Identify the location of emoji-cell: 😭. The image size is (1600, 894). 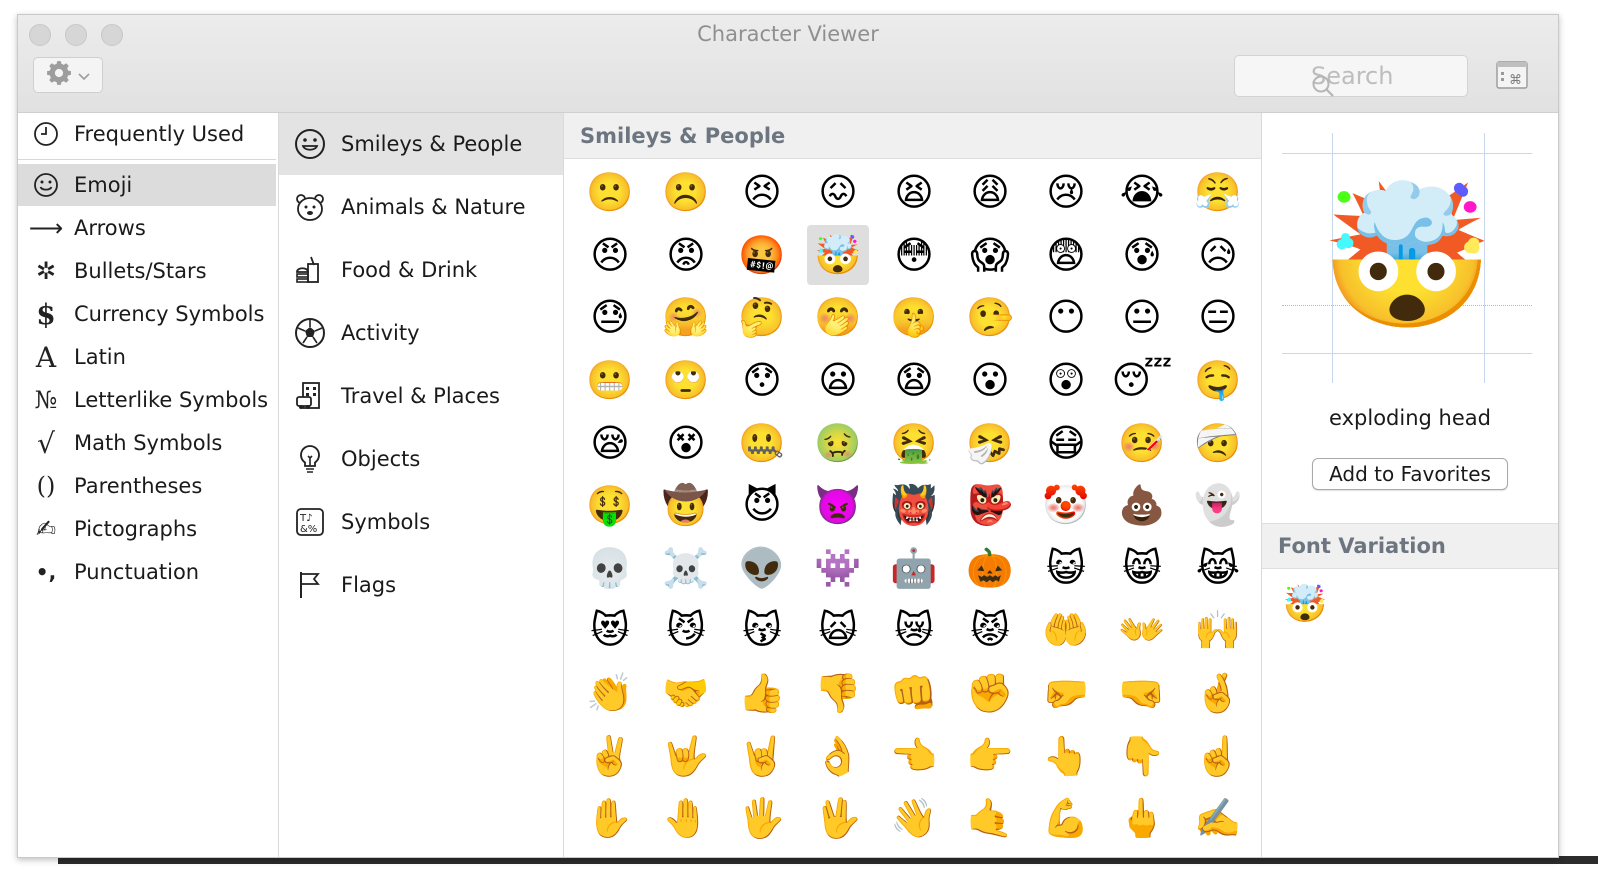
(1142, 192).